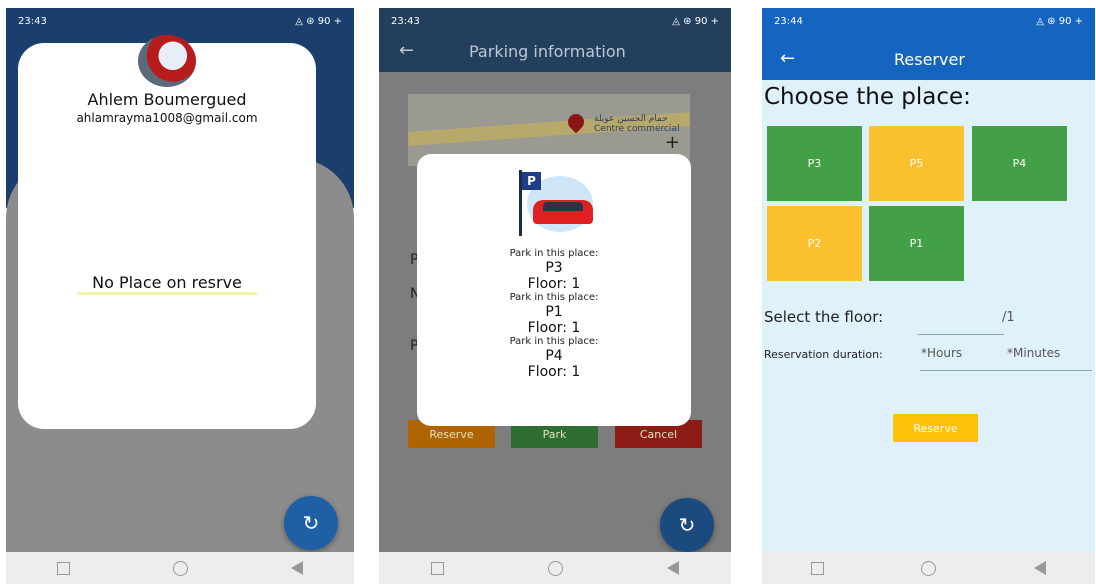 Image resolution: width=1096 pixels, height=587 pixels. Describe the element at coordinates (167, 293) in the screenshot. I see `text-highlight` at that location.